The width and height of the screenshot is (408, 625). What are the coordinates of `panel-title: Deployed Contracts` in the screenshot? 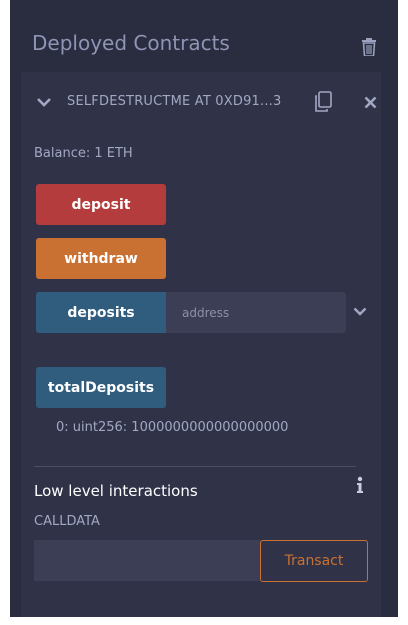 It's located at (131, 43).